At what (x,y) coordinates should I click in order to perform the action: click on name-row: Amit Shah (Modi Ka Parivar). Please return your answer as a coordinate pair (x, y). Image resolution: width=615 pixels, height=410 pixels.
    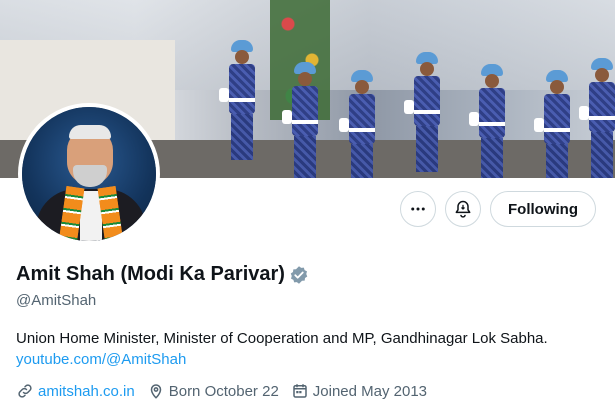
    Looking at the image, I should click on (162, 274).